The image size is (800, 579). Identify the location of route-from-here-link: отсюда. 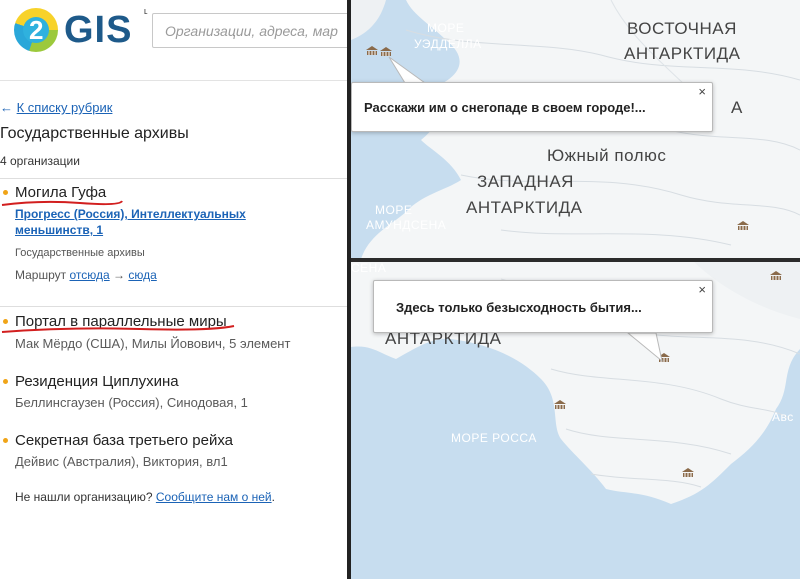
(89, 275).